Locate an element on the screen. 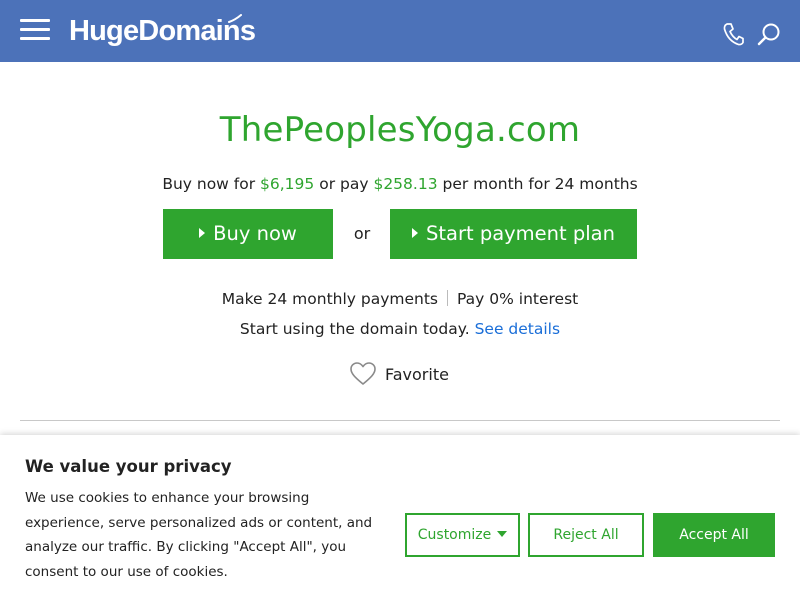 The image size is (800, 600). buy-price: $6,195 is located at coordinates (287, 184).